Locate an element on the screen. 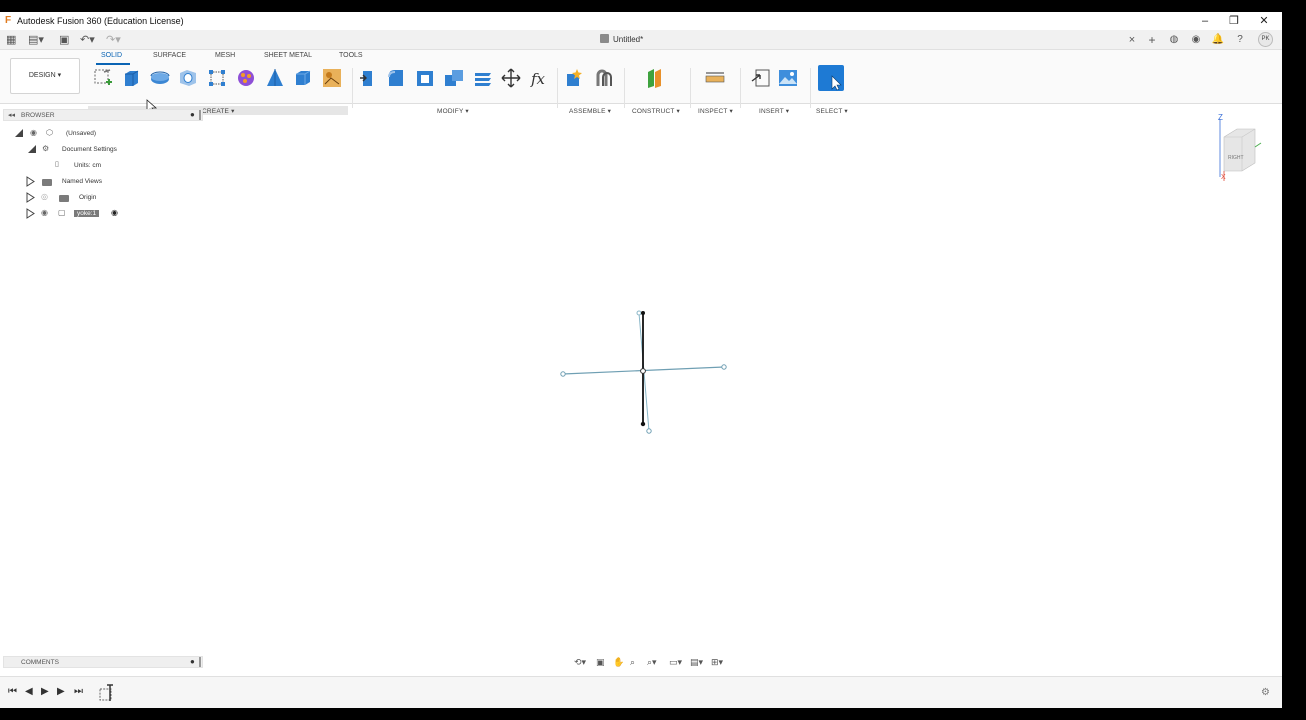  look-at-icon: ▣ is located at coordinates (600, 662).